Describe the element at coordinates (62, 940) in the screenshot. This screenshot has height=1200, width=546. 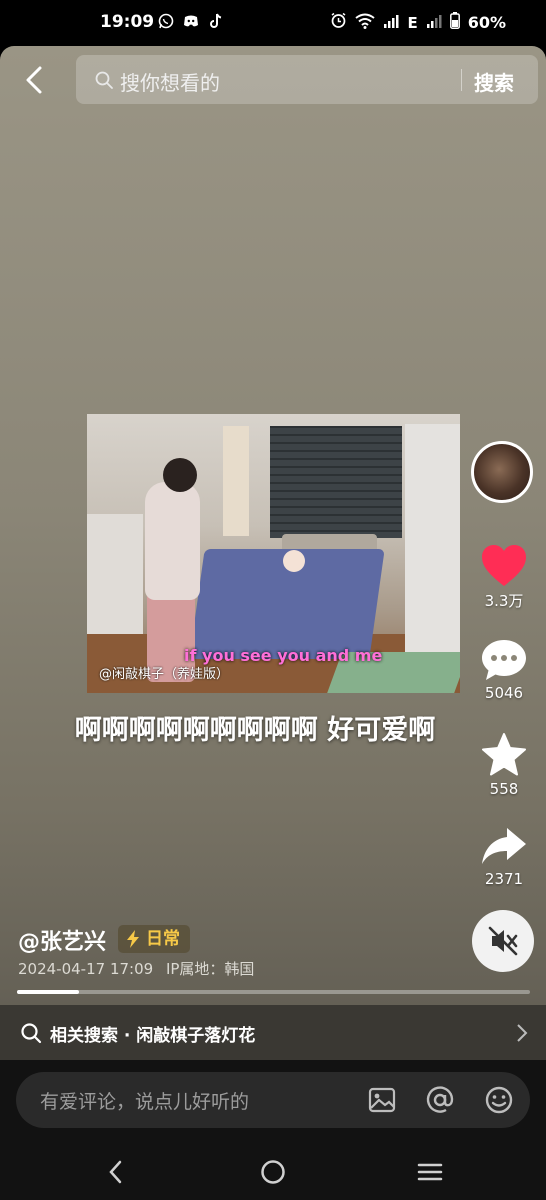
I see `author-name: @张艺兴` at that location.